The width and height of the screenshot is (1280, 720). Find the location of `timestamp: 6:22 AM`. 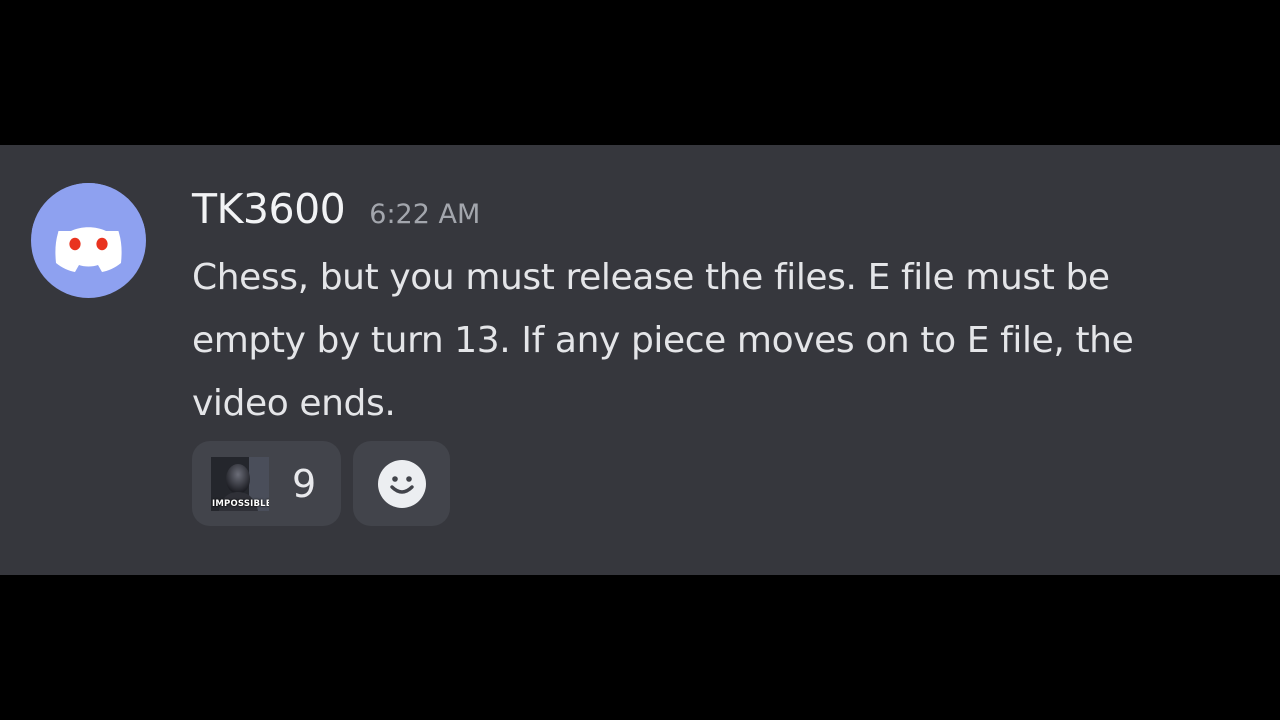

timestamp: 6:22 AM is located at coordinates (424, 214).